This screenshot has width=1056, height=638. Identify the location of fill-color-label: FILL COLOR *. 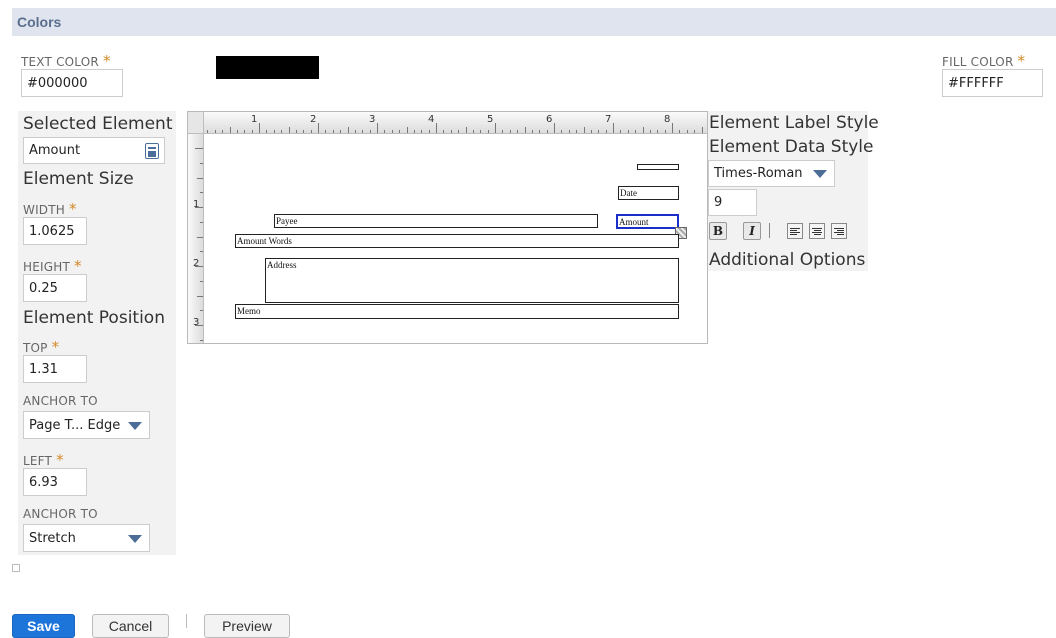
(983, 61).